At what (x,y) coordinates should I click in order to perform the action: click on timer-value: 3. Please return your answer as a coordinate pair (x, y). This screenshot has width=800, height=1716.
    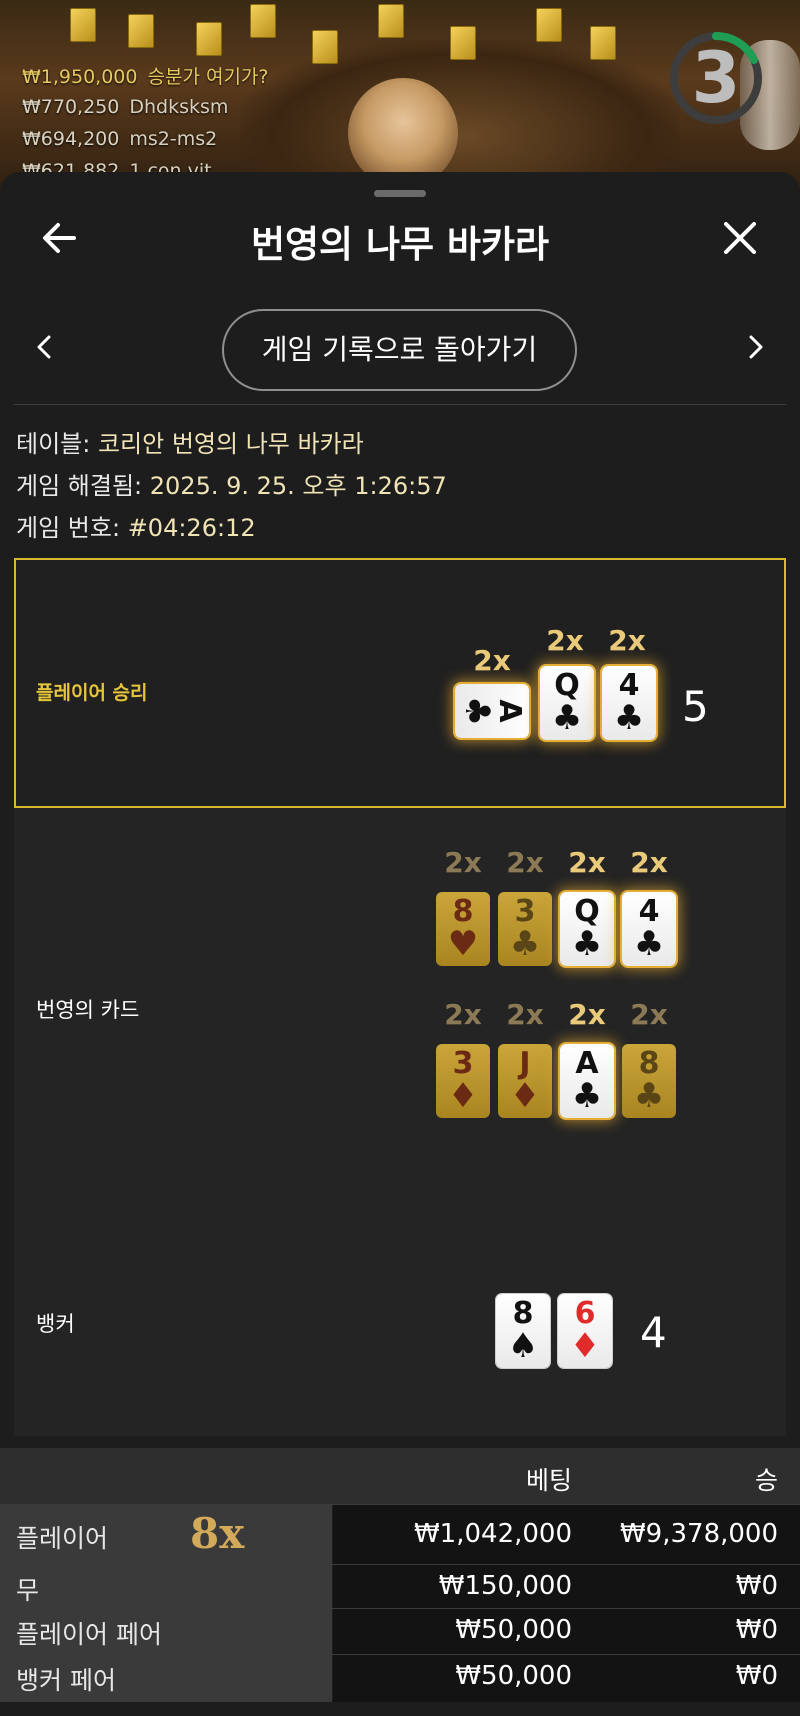
    Looking at the image, I should click on (716, 78).